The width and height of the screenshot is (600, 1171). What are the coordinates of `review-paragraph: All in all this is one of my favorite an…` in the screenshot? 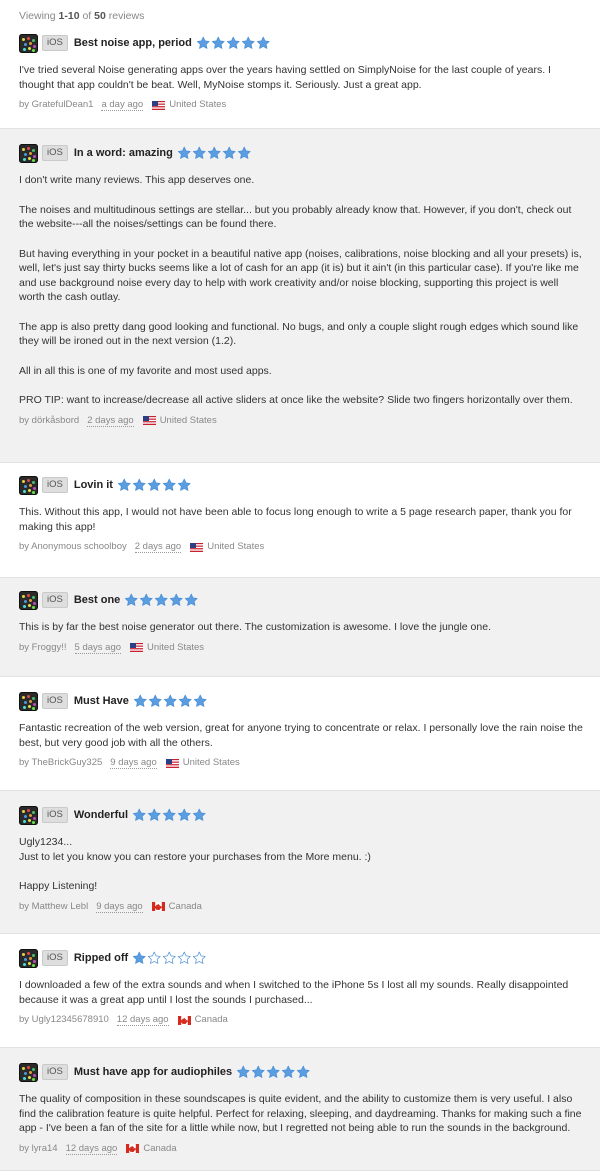 It's located at (145, 370).